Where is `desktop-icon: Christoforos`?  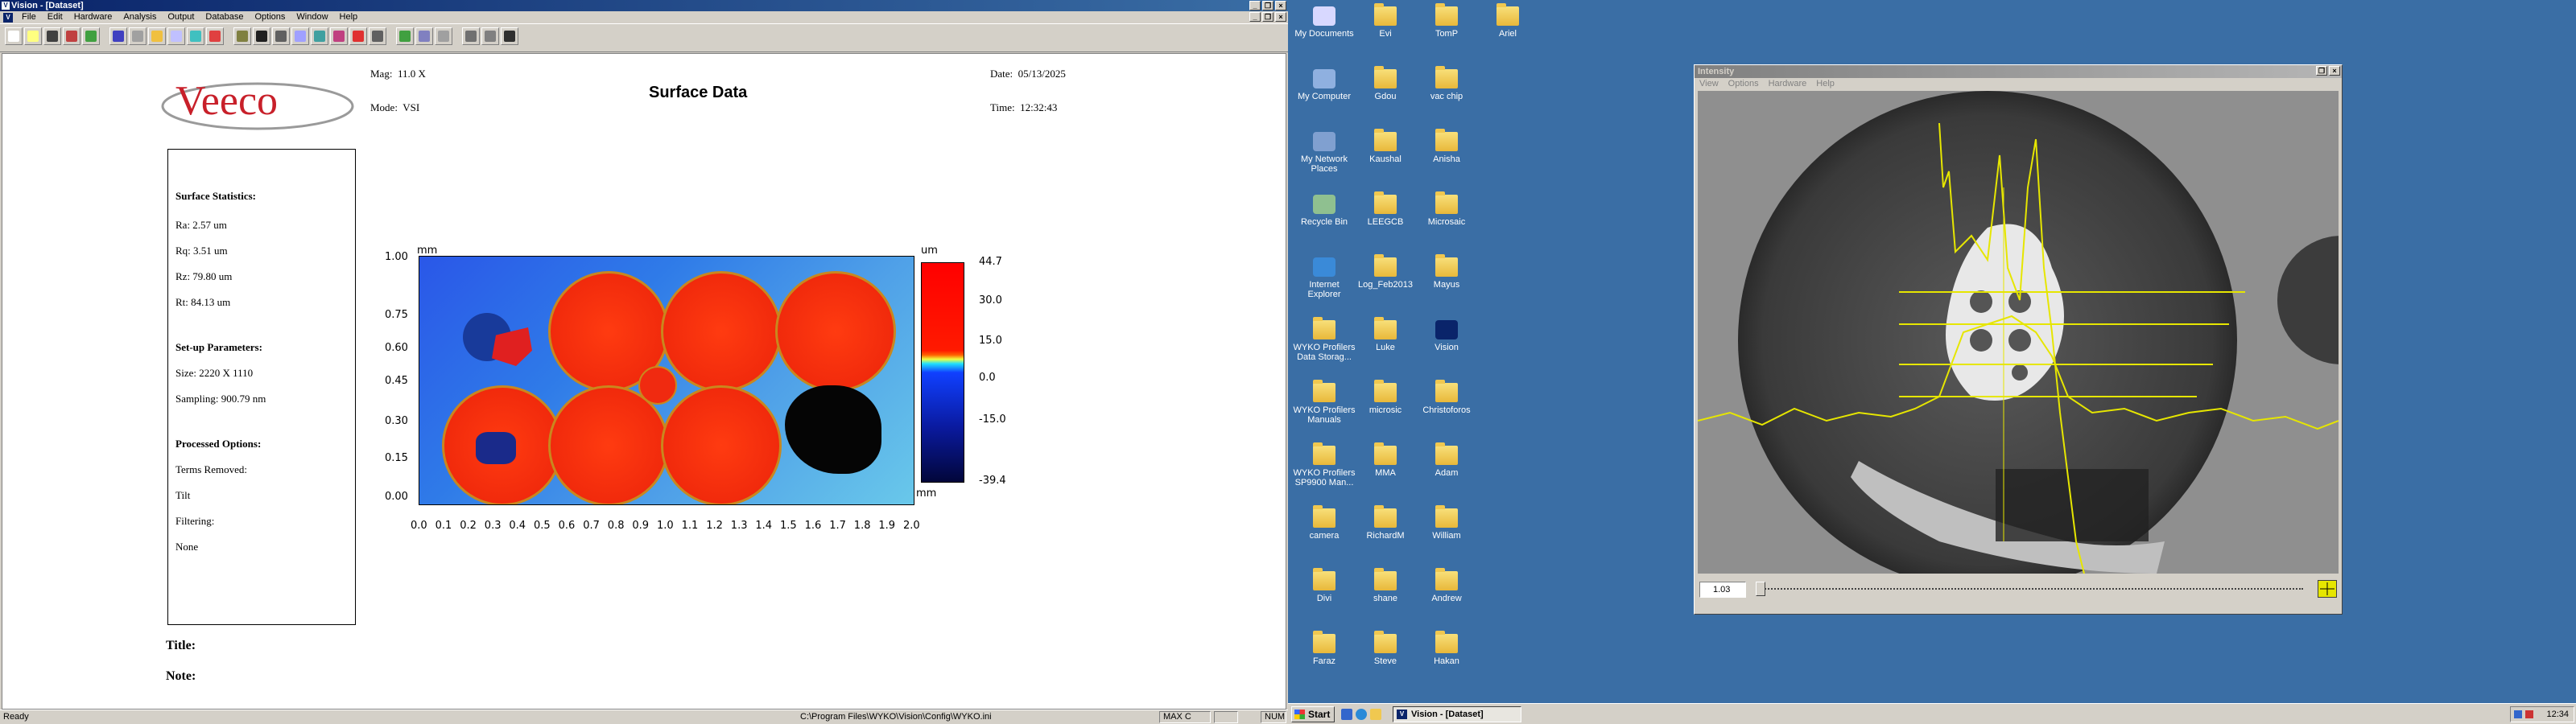
desktop-icon: Christoforos is located at coordinates (1446, 397).